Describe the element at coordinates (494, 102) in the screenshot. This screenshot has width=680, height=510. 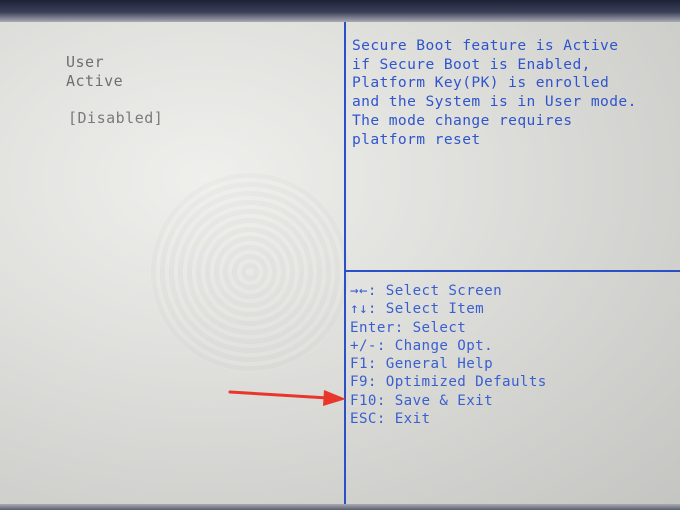
I see `help-line: and the System is in User mode.` at that location.